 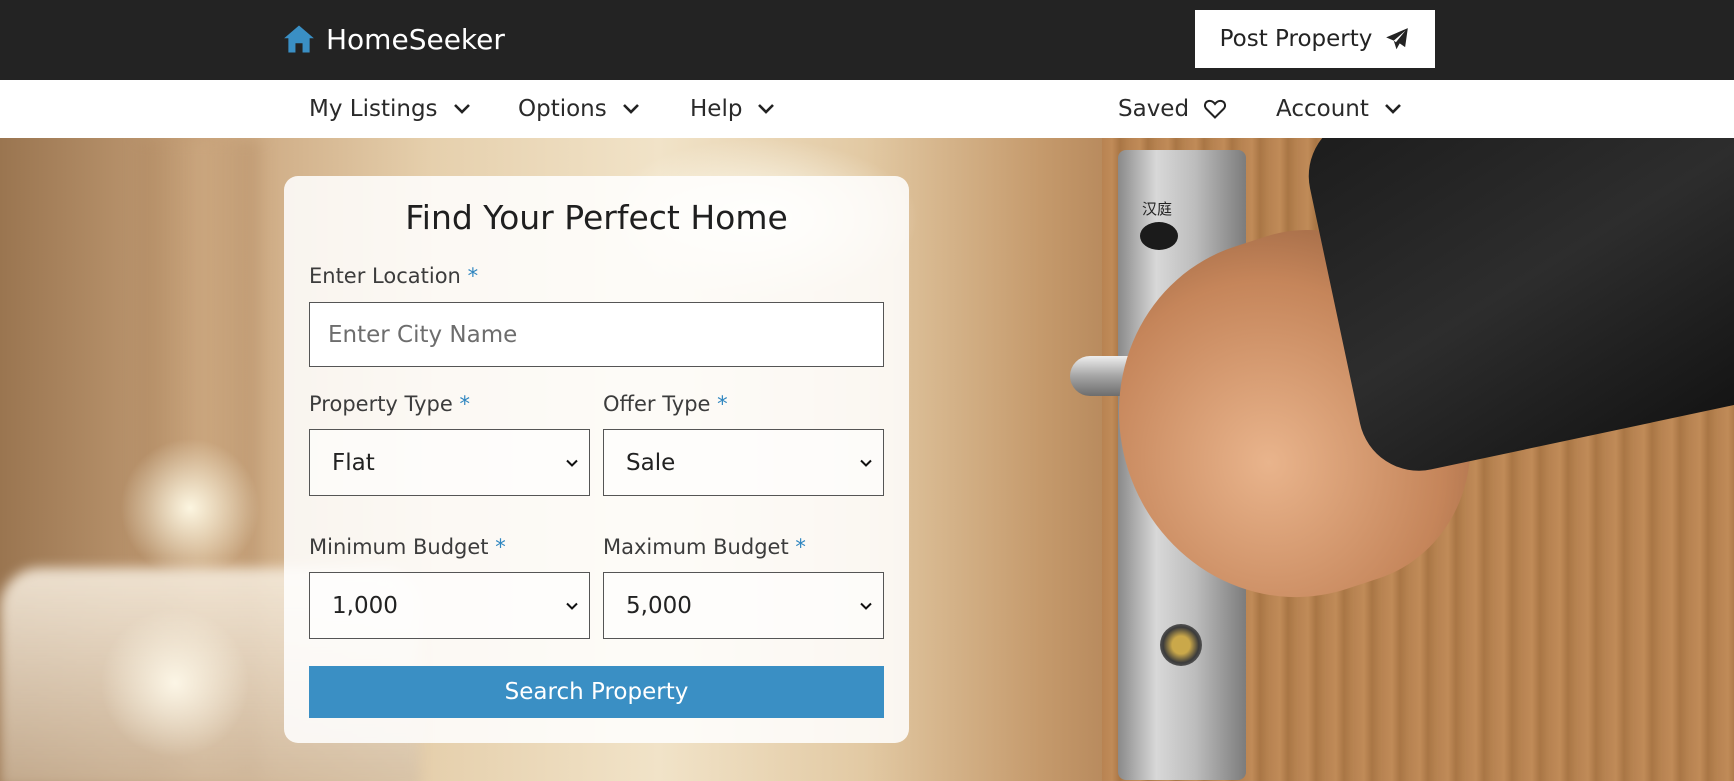 I want to click on nav-saved: Saved, so click(x=1172, y=109).